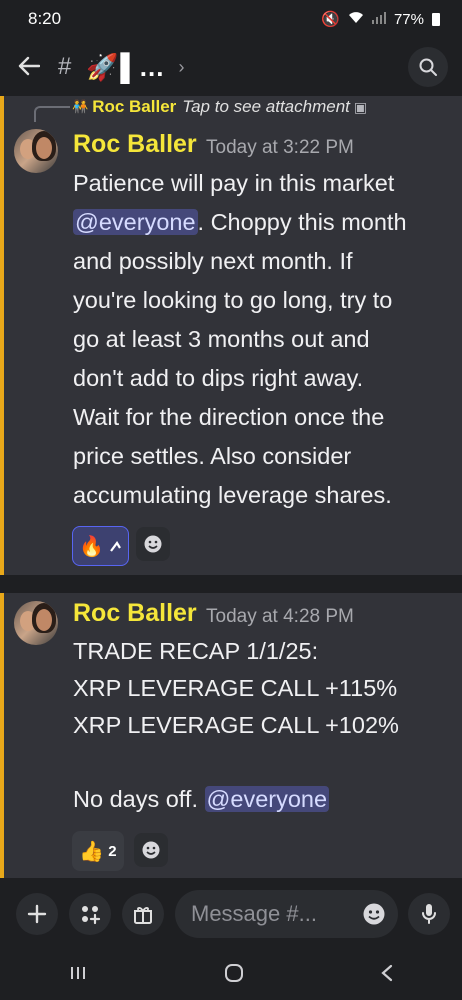  What do you see at coordinates (266, 106) in the screenshot?
I see `reply-text: Tap to see attachment` at bounding box center [266, 106].